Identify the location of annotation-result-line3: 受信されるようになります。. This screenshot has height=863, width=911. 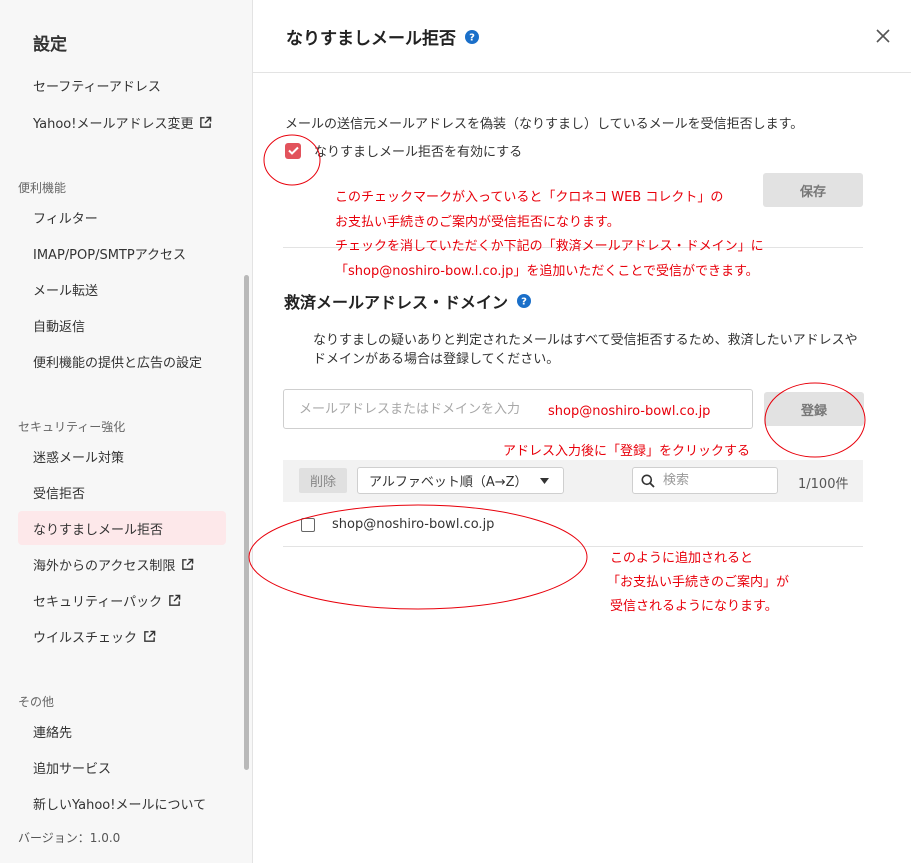
(694, 606).